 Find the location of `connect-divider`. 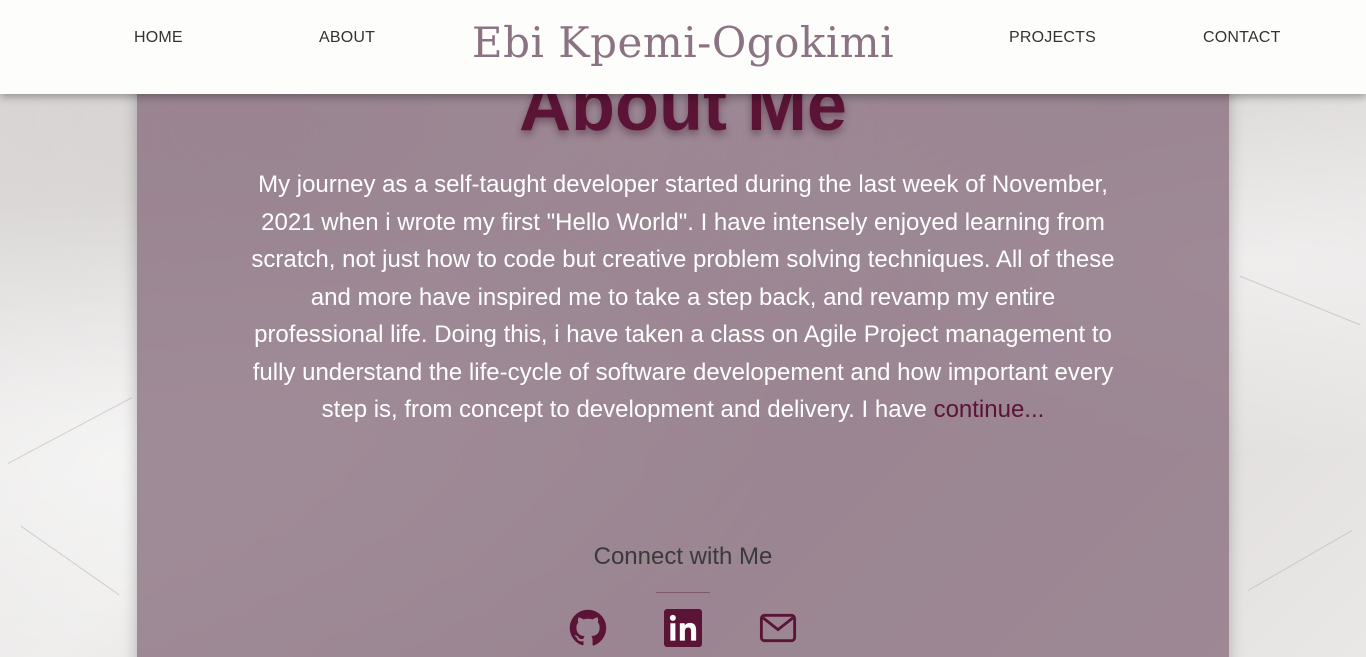

connect-divider is located at coordinates (683, 592).